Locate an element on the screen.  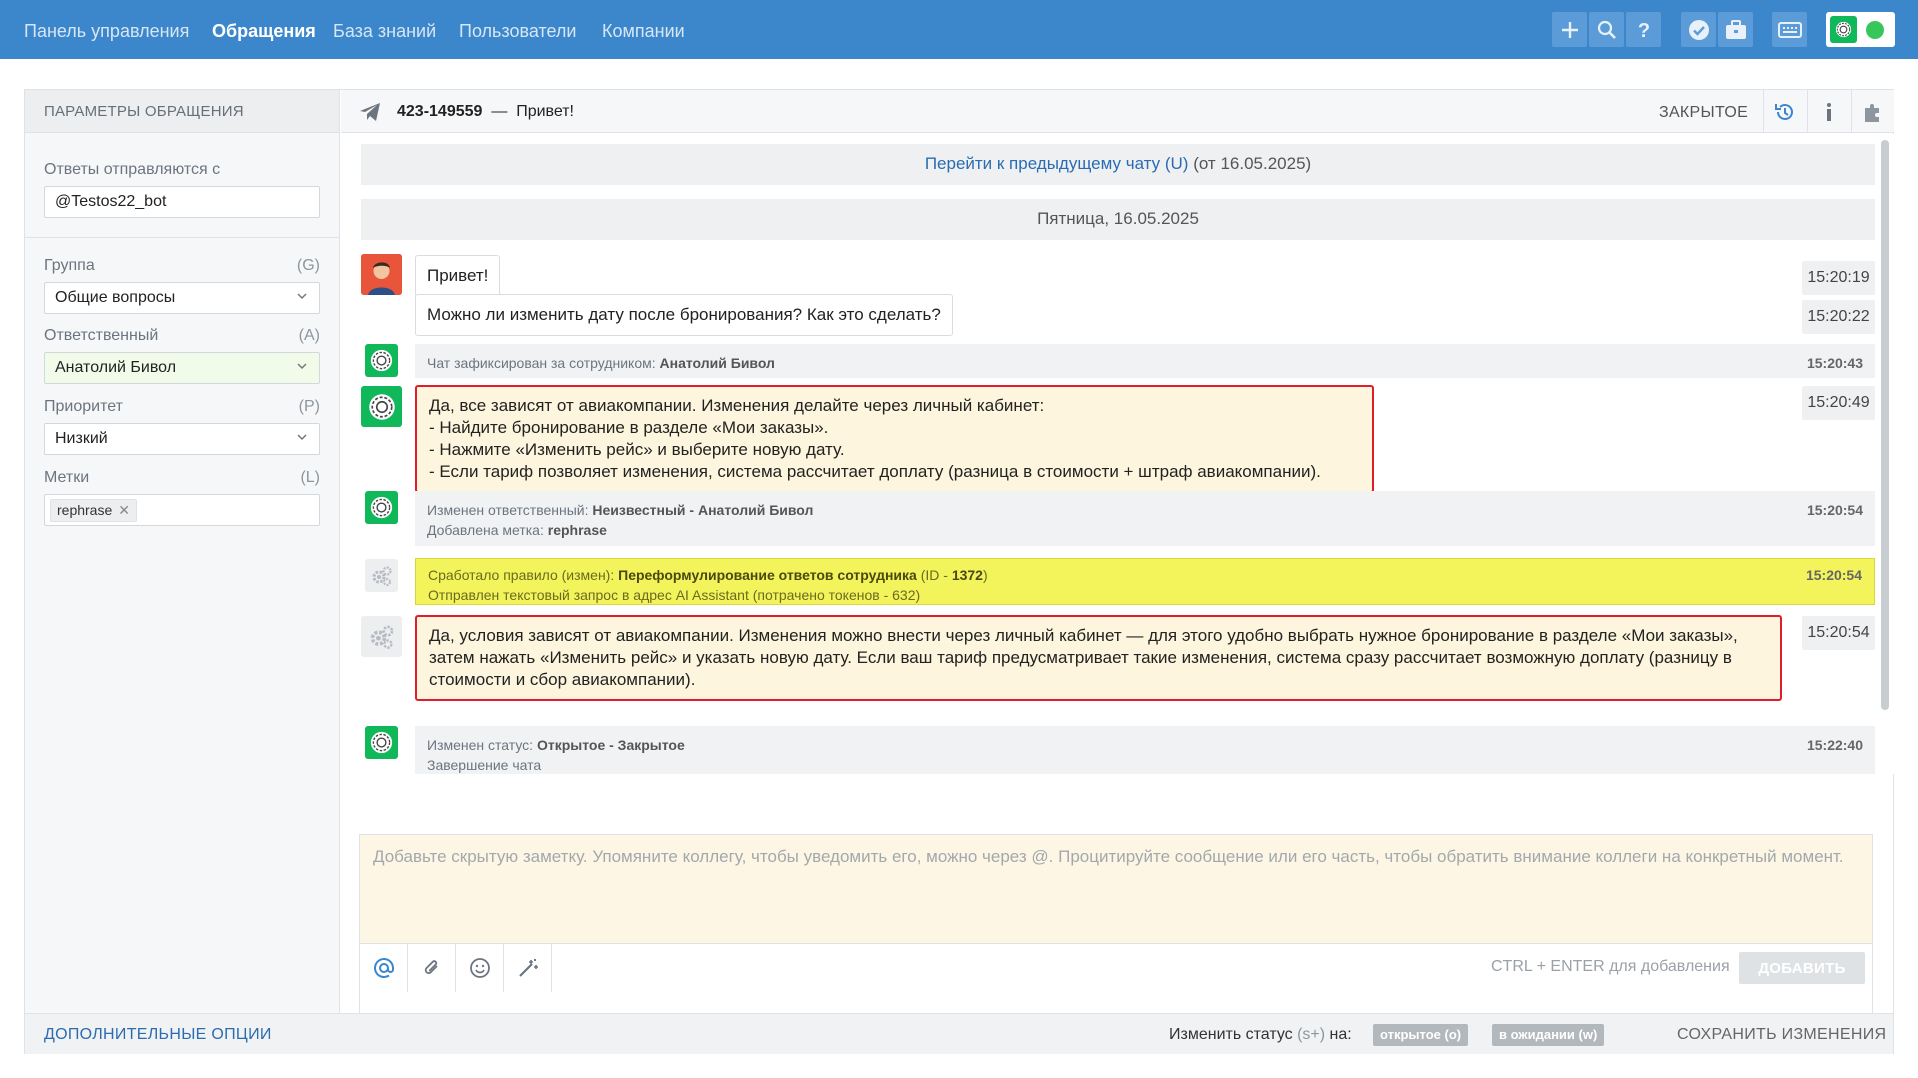
tag-label: rephrase is located at coordinates (85, 510).